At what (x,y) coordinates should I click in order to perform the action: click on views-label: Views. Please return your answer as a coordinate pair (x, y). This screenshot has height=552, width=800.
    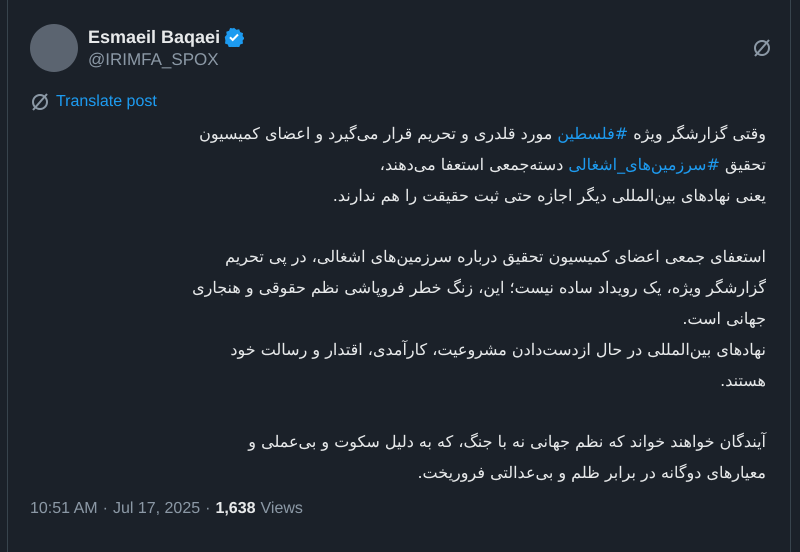
    Looking at the image, I should click on (281, 509).